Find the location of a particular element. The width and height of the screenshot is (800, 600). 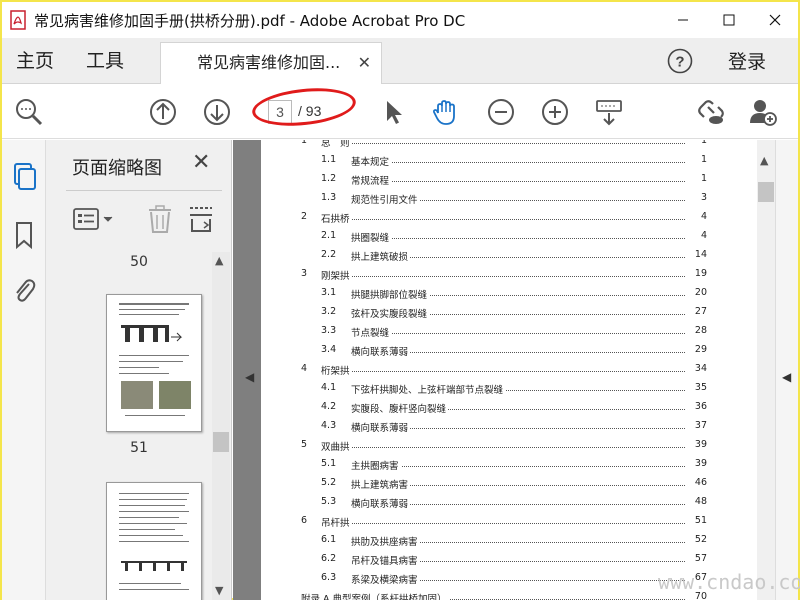

toc-entry: 3.4 横向联系薄弱 29 is located at coordinates (509, 350).